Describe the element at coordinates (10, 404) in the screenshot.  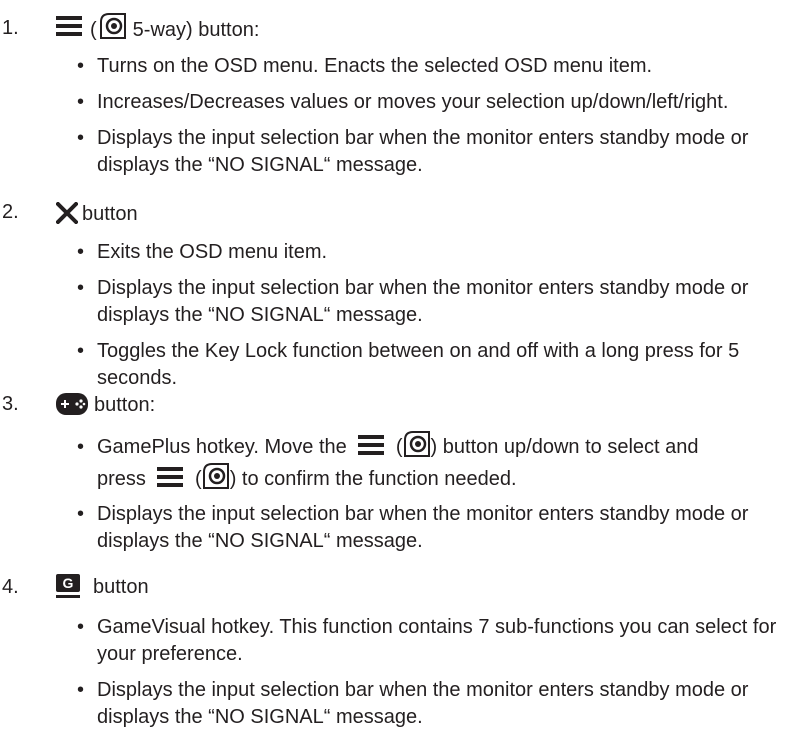
I see `item-number: 3.` at that location.